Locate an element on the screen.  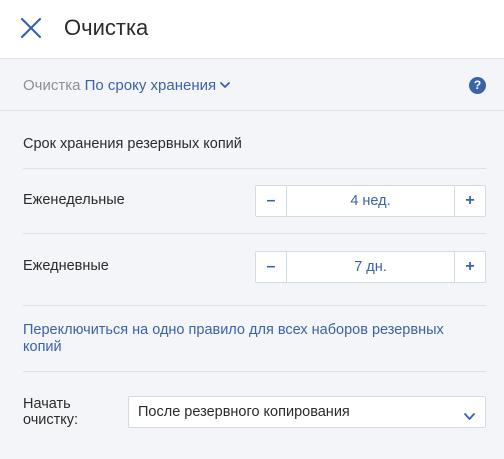
retention-mode-dropdown: По сроку хранения is located at coordinates (157, 85).